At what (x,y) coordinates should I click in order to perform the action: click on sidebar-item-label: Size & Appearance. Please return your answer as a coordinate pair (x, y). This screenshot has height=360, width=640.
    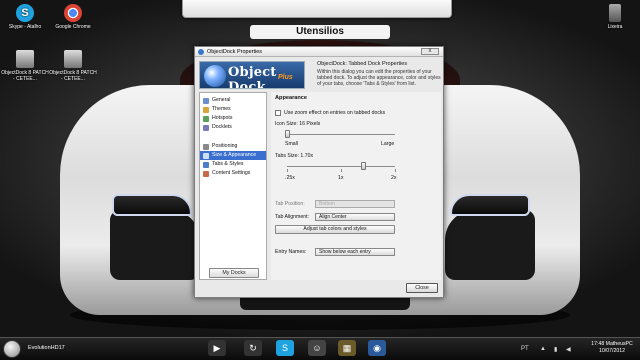
    Looking at the image, I should click on (234, 155).